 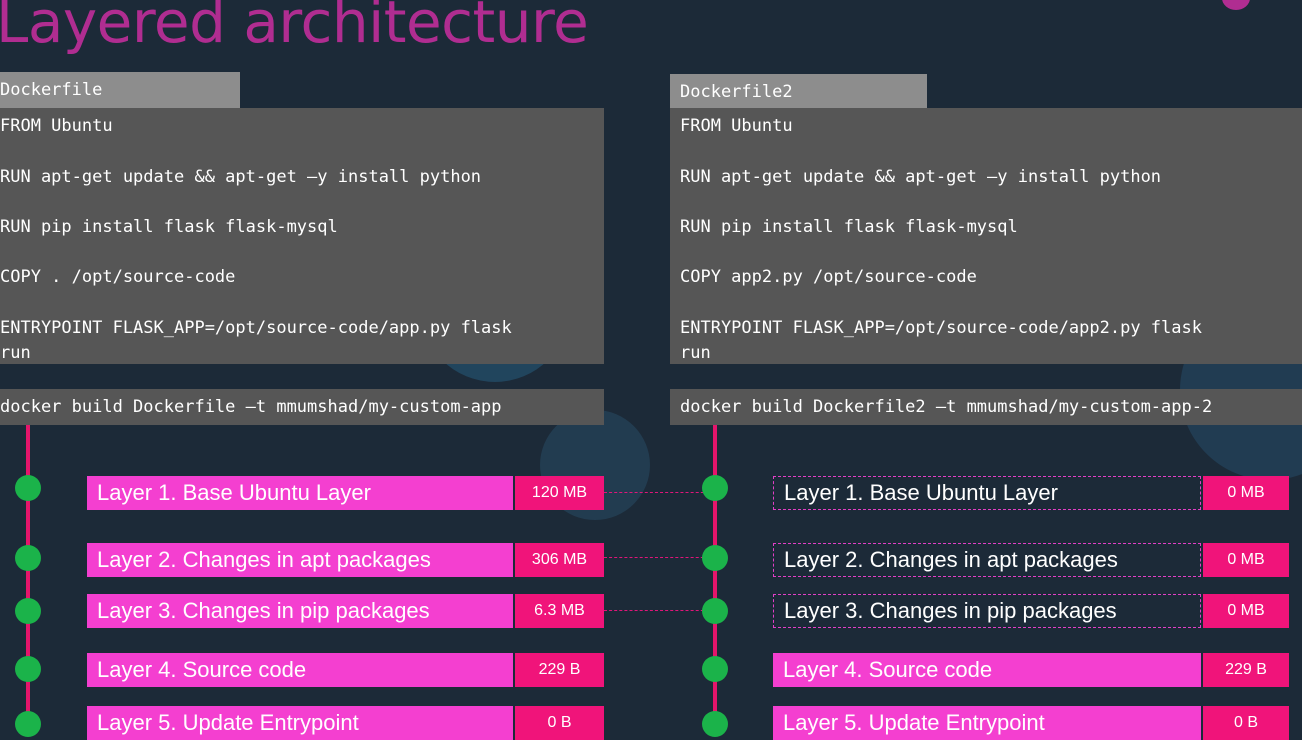 What do you see at coordinates (987, 670) in the screenshot?
I see `right-layer-4: Layer 4. Source code` at bounding box center [987, 670].